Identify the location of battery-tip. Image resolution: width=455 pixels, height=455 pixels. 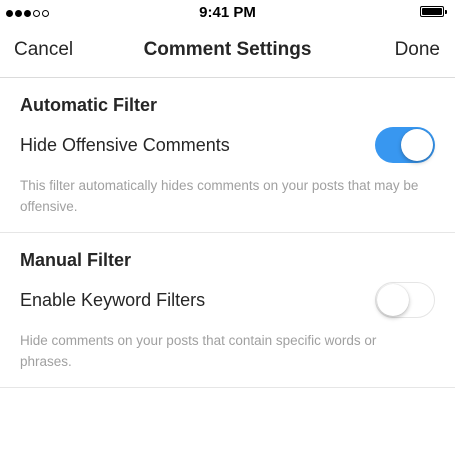
(446, 11).